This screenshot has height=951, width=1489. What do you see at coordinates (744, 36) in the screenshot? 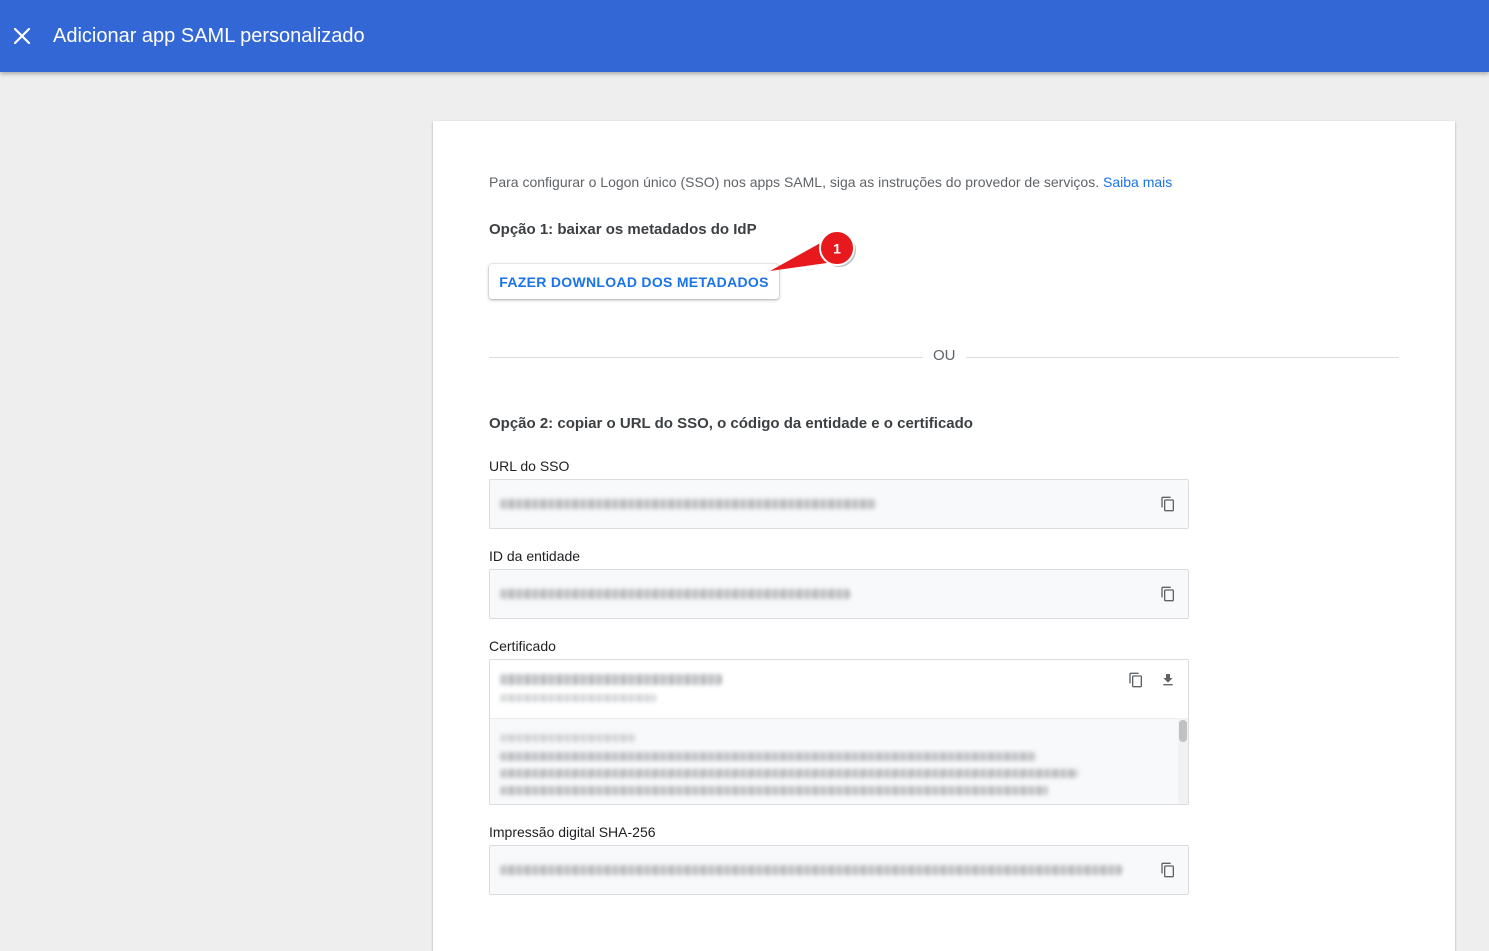
I see `app-bar: Adicionar app SAML personalizado` at bounding box center [744, 36].